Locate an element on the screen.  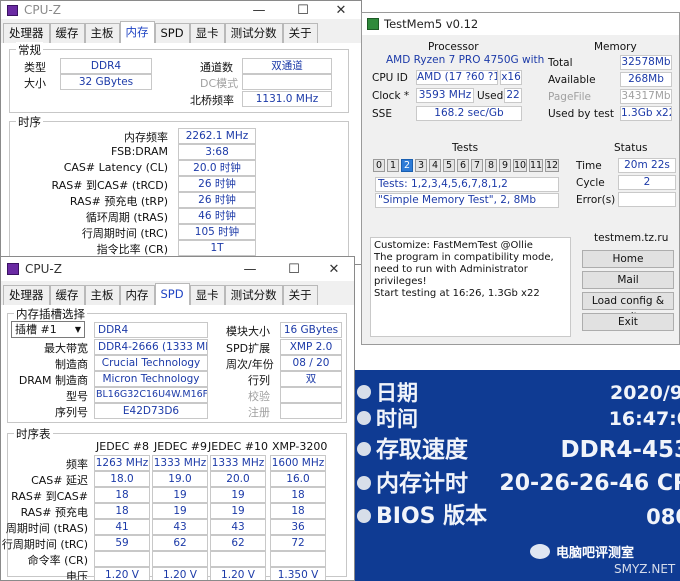
row-label: RAS# 预充电 is located at coordinates (54, 512).